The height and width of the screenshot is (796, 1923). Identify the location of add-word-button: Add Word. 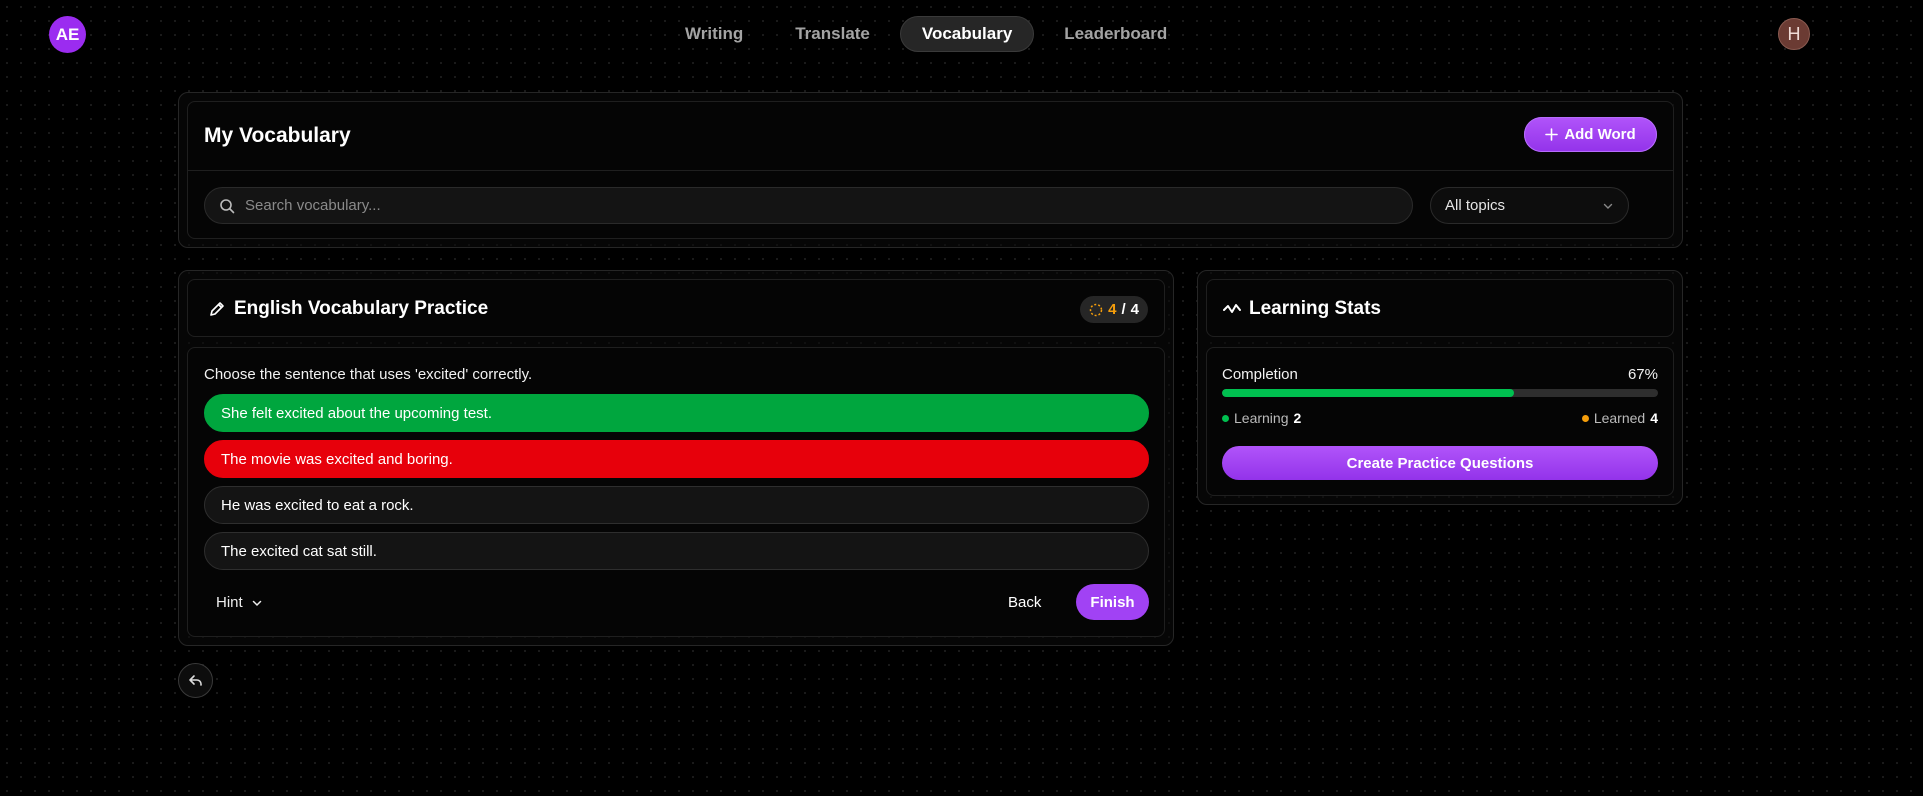
(1590, 134).